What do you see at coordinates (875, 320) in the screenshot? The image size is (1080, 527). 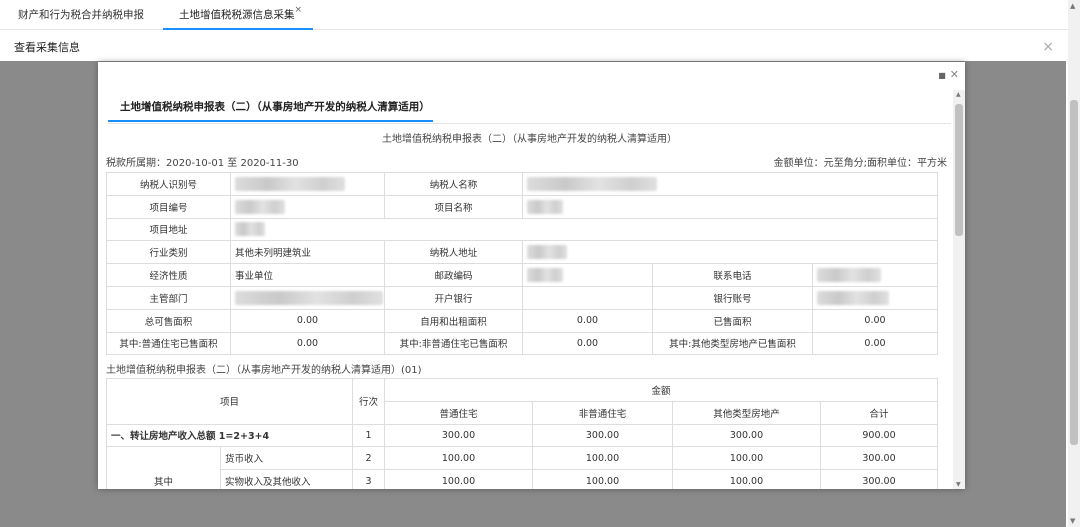 I see `sold-value: 0.00` at bounding box center [875, 320].